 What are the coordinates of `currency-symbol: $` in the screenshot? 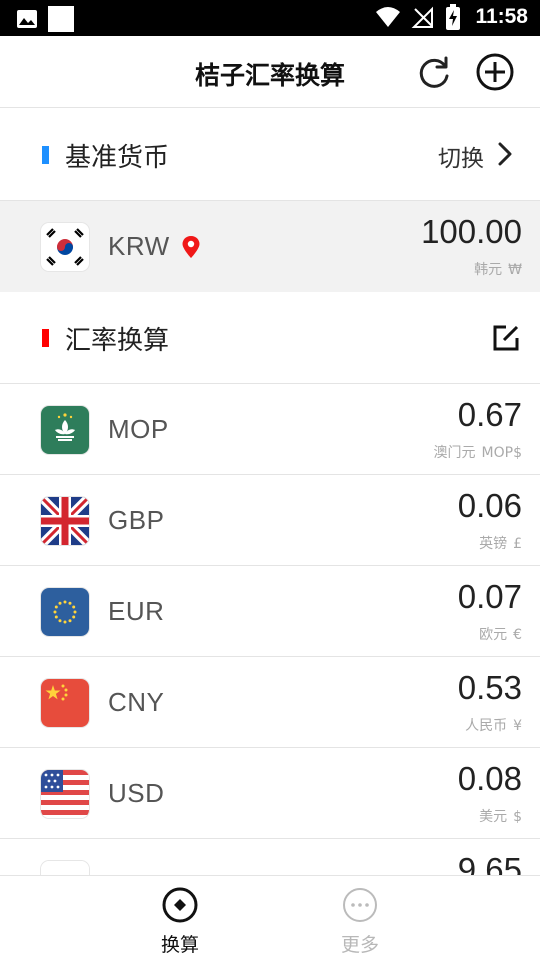 It's located at (517, 817).